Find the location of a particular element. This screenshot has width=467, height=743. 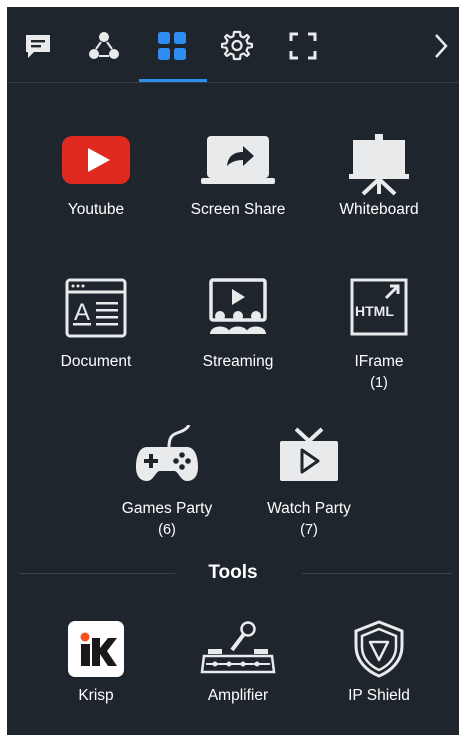

app-document: A Document is located at coordinates (96, 328).